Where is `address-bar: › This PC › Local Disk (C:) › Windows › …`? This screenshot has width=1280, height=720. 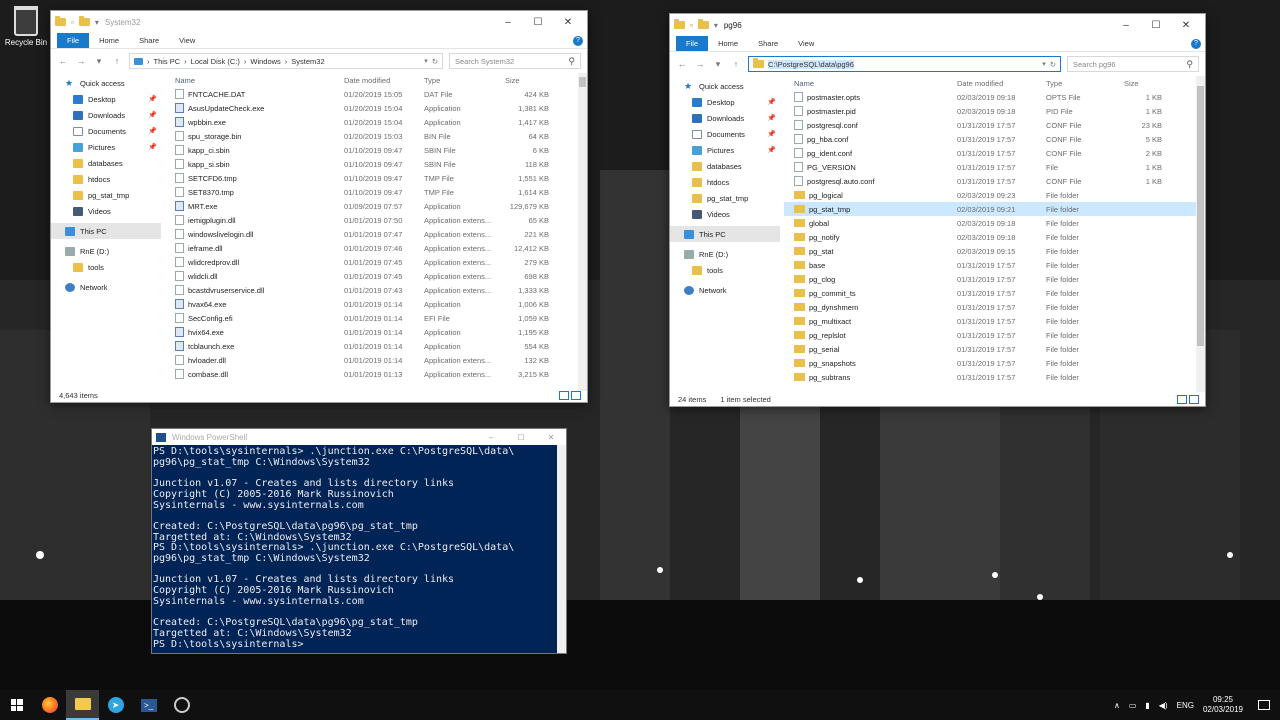
address-bar: › This PC › Local Disk (C:) › Windows › … is located at coordinates (286, 61).